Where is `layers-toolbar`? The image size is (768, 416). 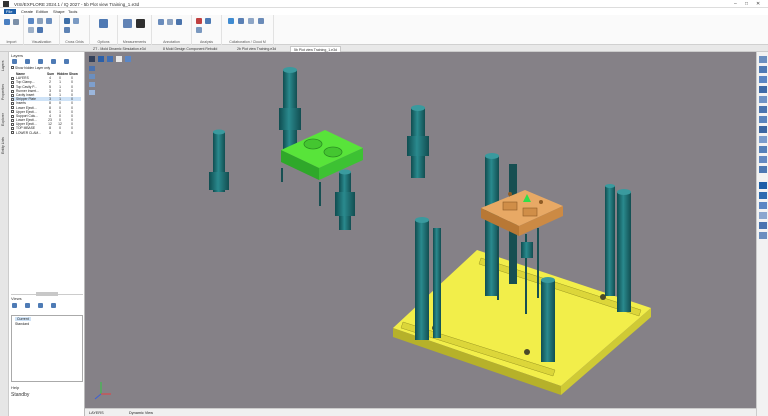 layers-toolbar is located at coordinates (47, 62).